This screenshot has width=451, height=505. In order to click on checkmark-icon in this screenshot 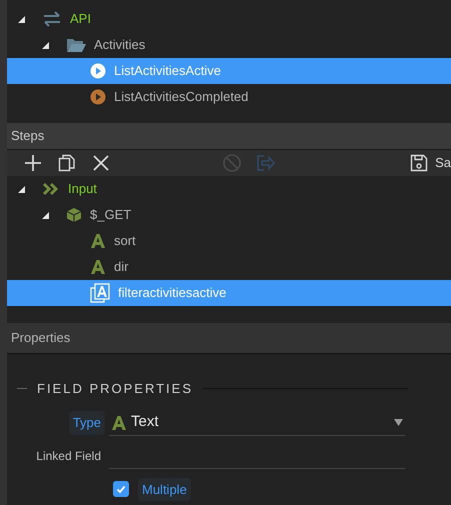, I will do `click(121, 489)`.